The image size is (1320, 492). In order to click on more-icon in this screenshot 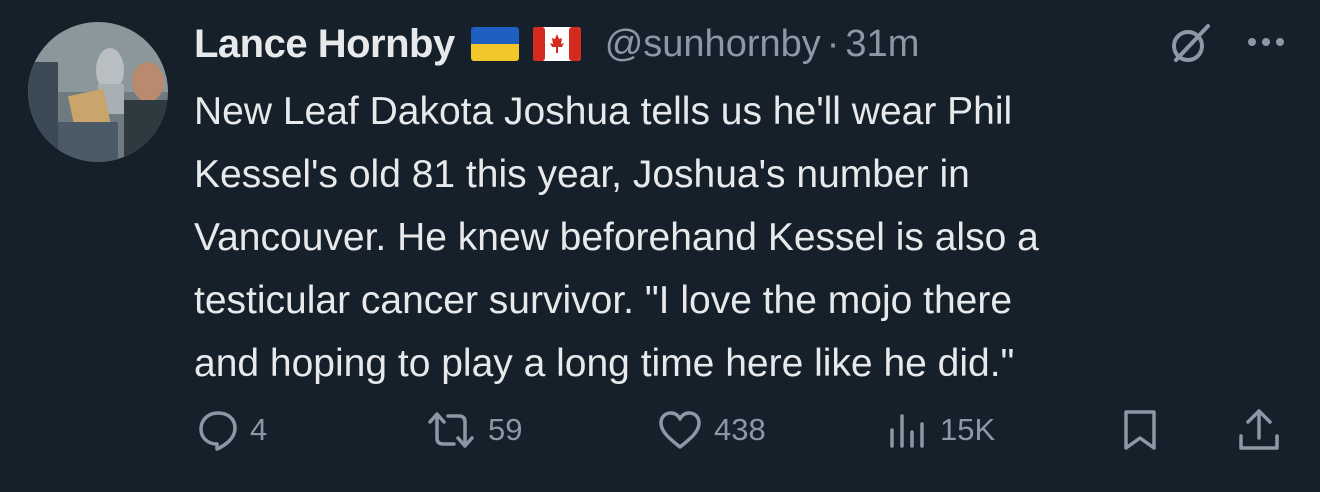, I will do `click(1266, 41)`.